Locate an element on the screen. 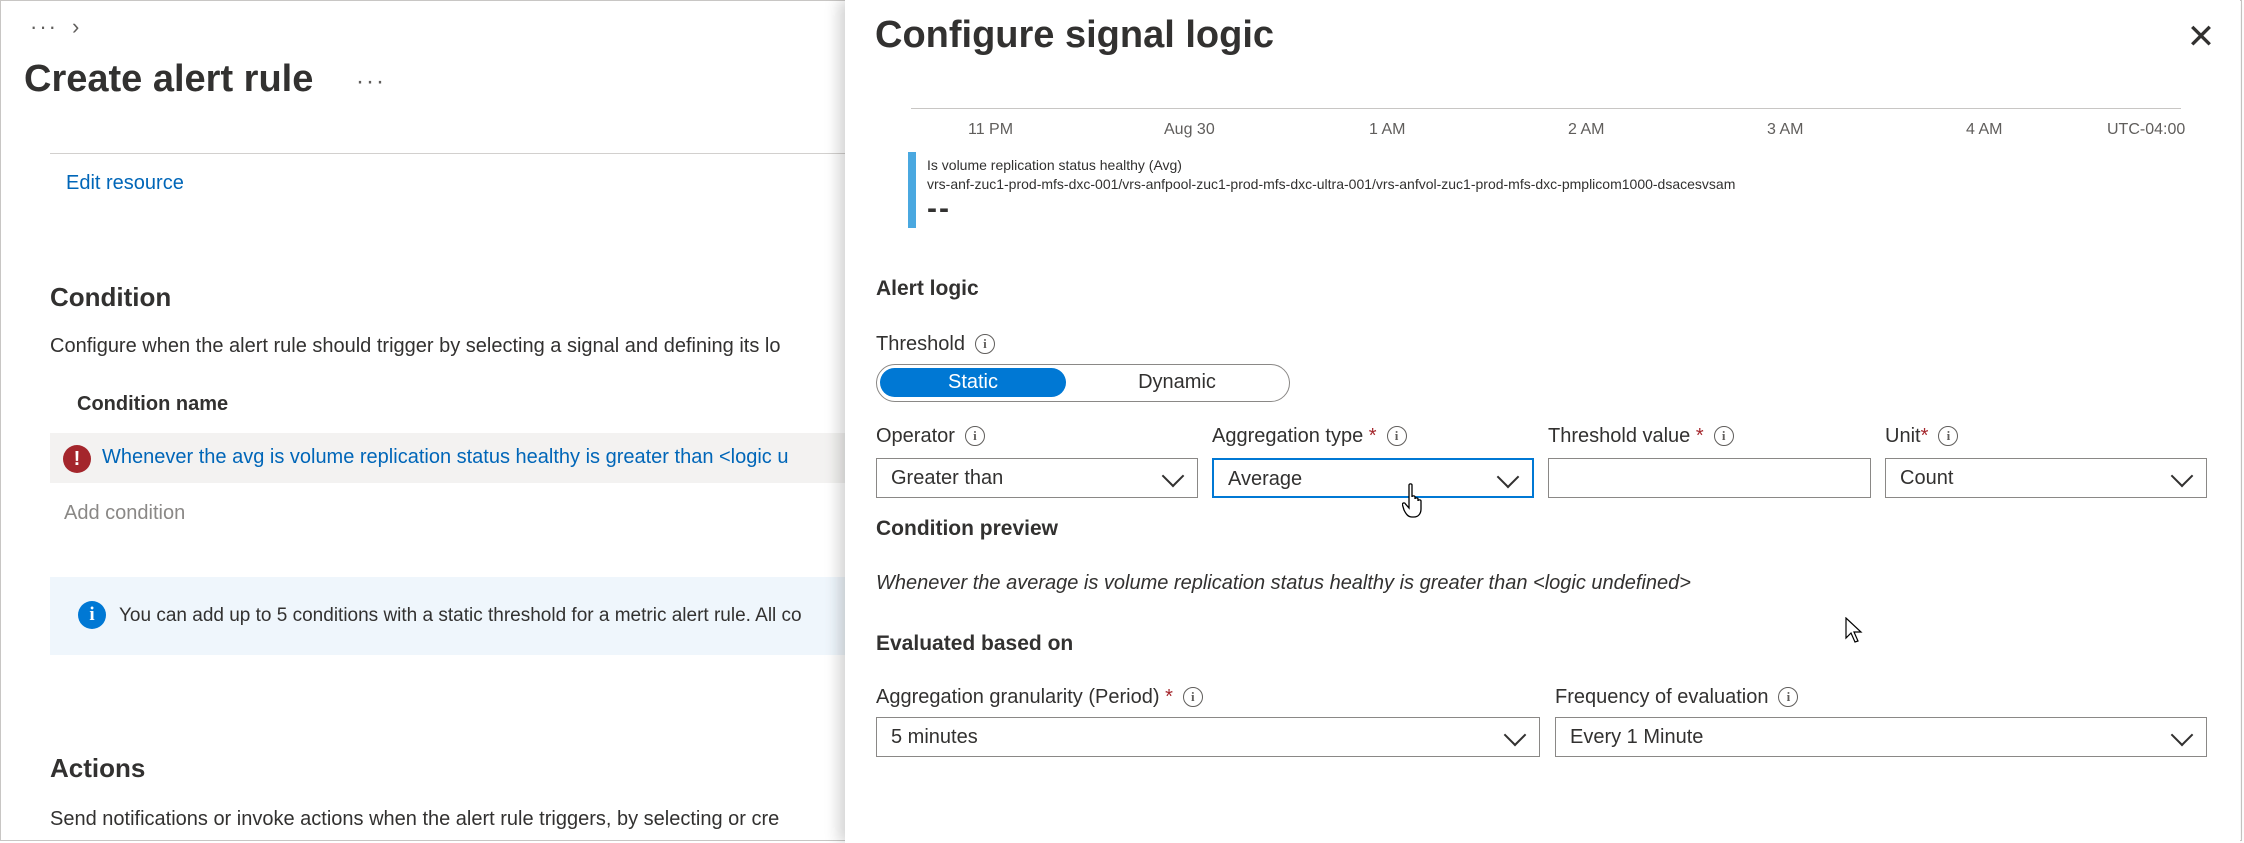 The height and width of the screenshot is (843, 2244). threshold-toggle: Static Dynamic is located at coordinates (1083, 383).